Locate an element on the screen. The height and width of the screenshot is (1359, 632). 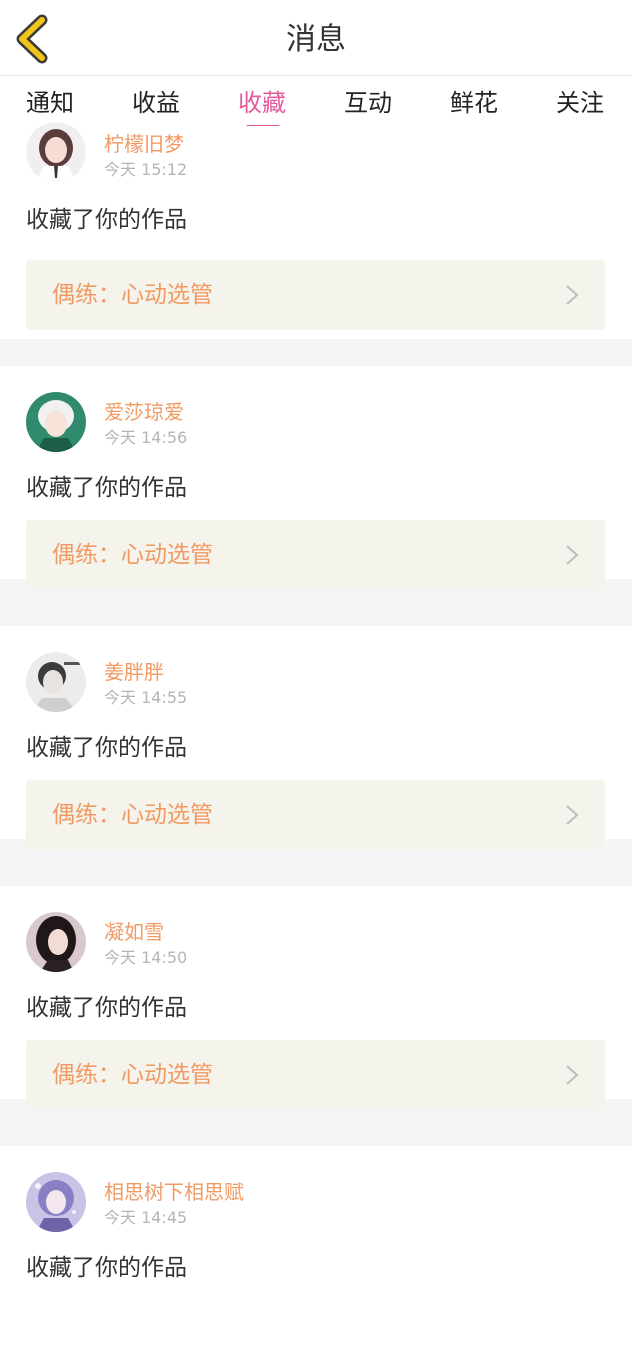
tab-favorites: 收藏 is located at coordinates (262, 103).